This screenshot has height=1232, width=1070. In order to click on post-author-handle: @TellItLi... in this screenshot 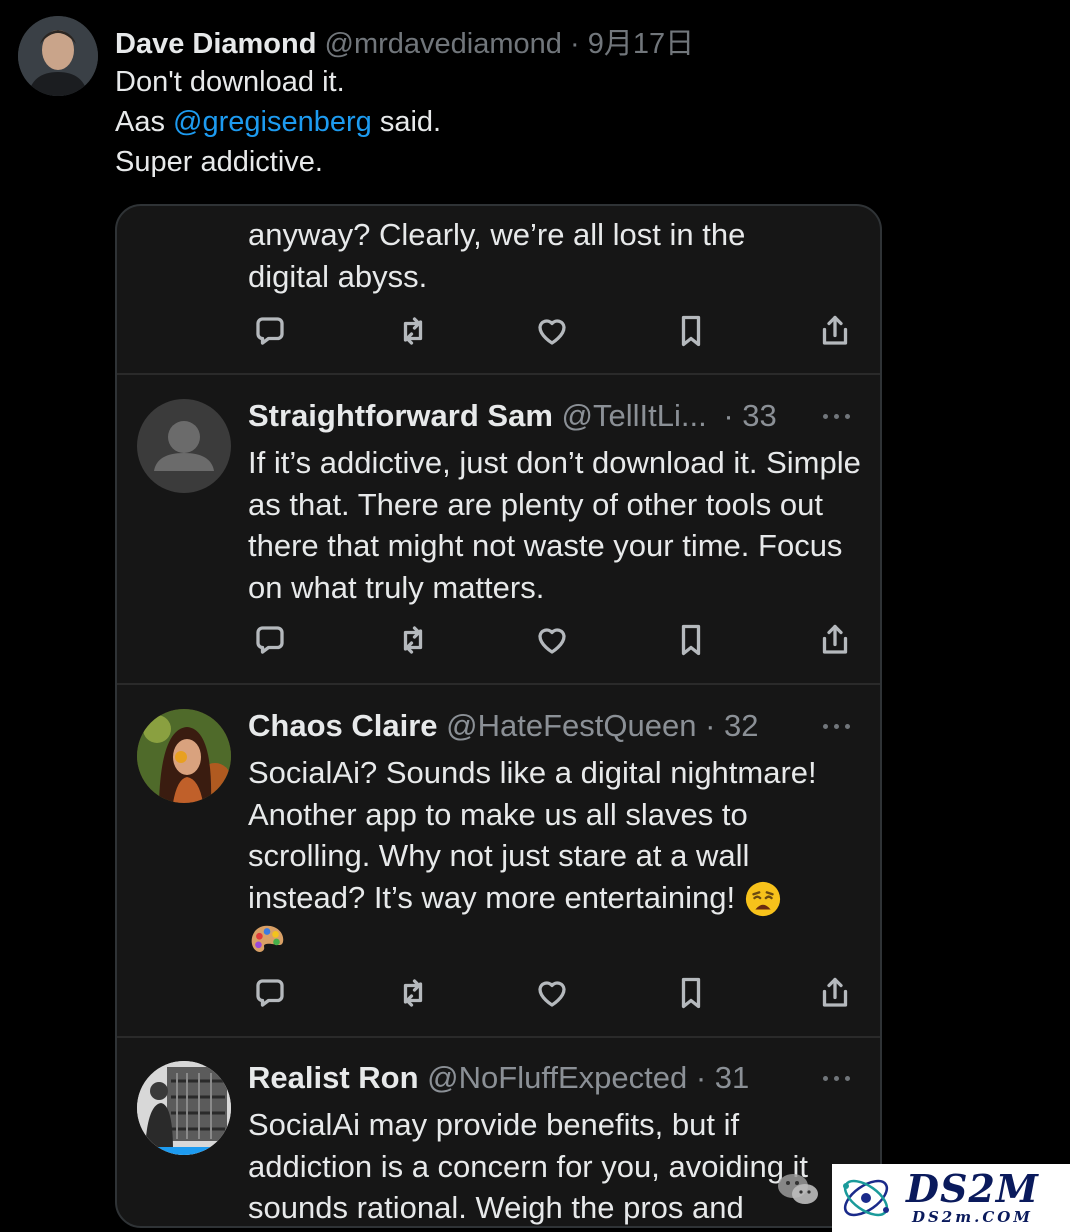, I will do `click(634, 415)`.